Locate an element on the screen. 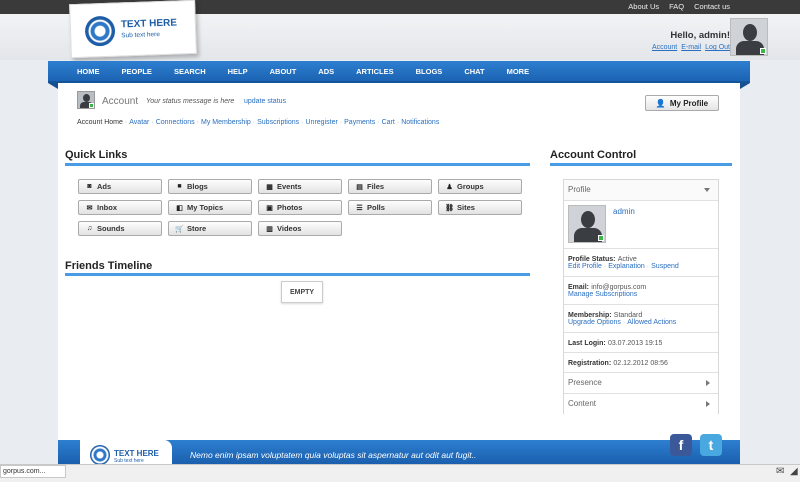 This screenshot has width=800, height=482. cart-icon: 🛒 is located at coordinates (179, 229).